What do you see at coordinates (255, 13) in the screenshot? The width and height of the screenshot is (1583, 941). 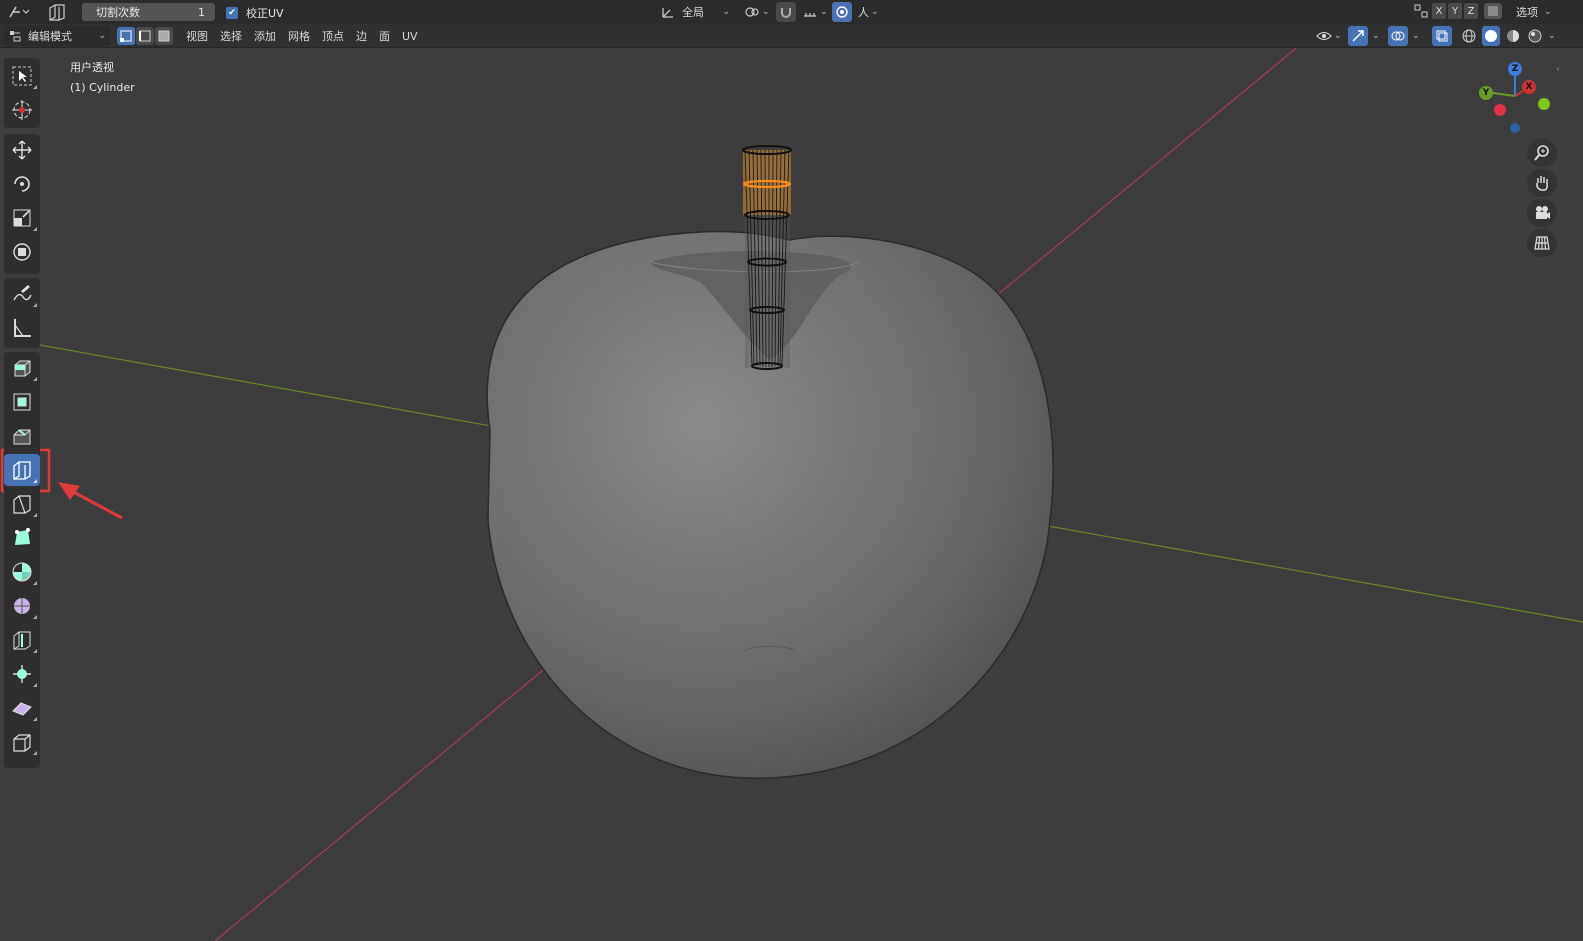 I see `correct-uv-toggle: ✔ 校正UV` at bounding box center [255, 13].